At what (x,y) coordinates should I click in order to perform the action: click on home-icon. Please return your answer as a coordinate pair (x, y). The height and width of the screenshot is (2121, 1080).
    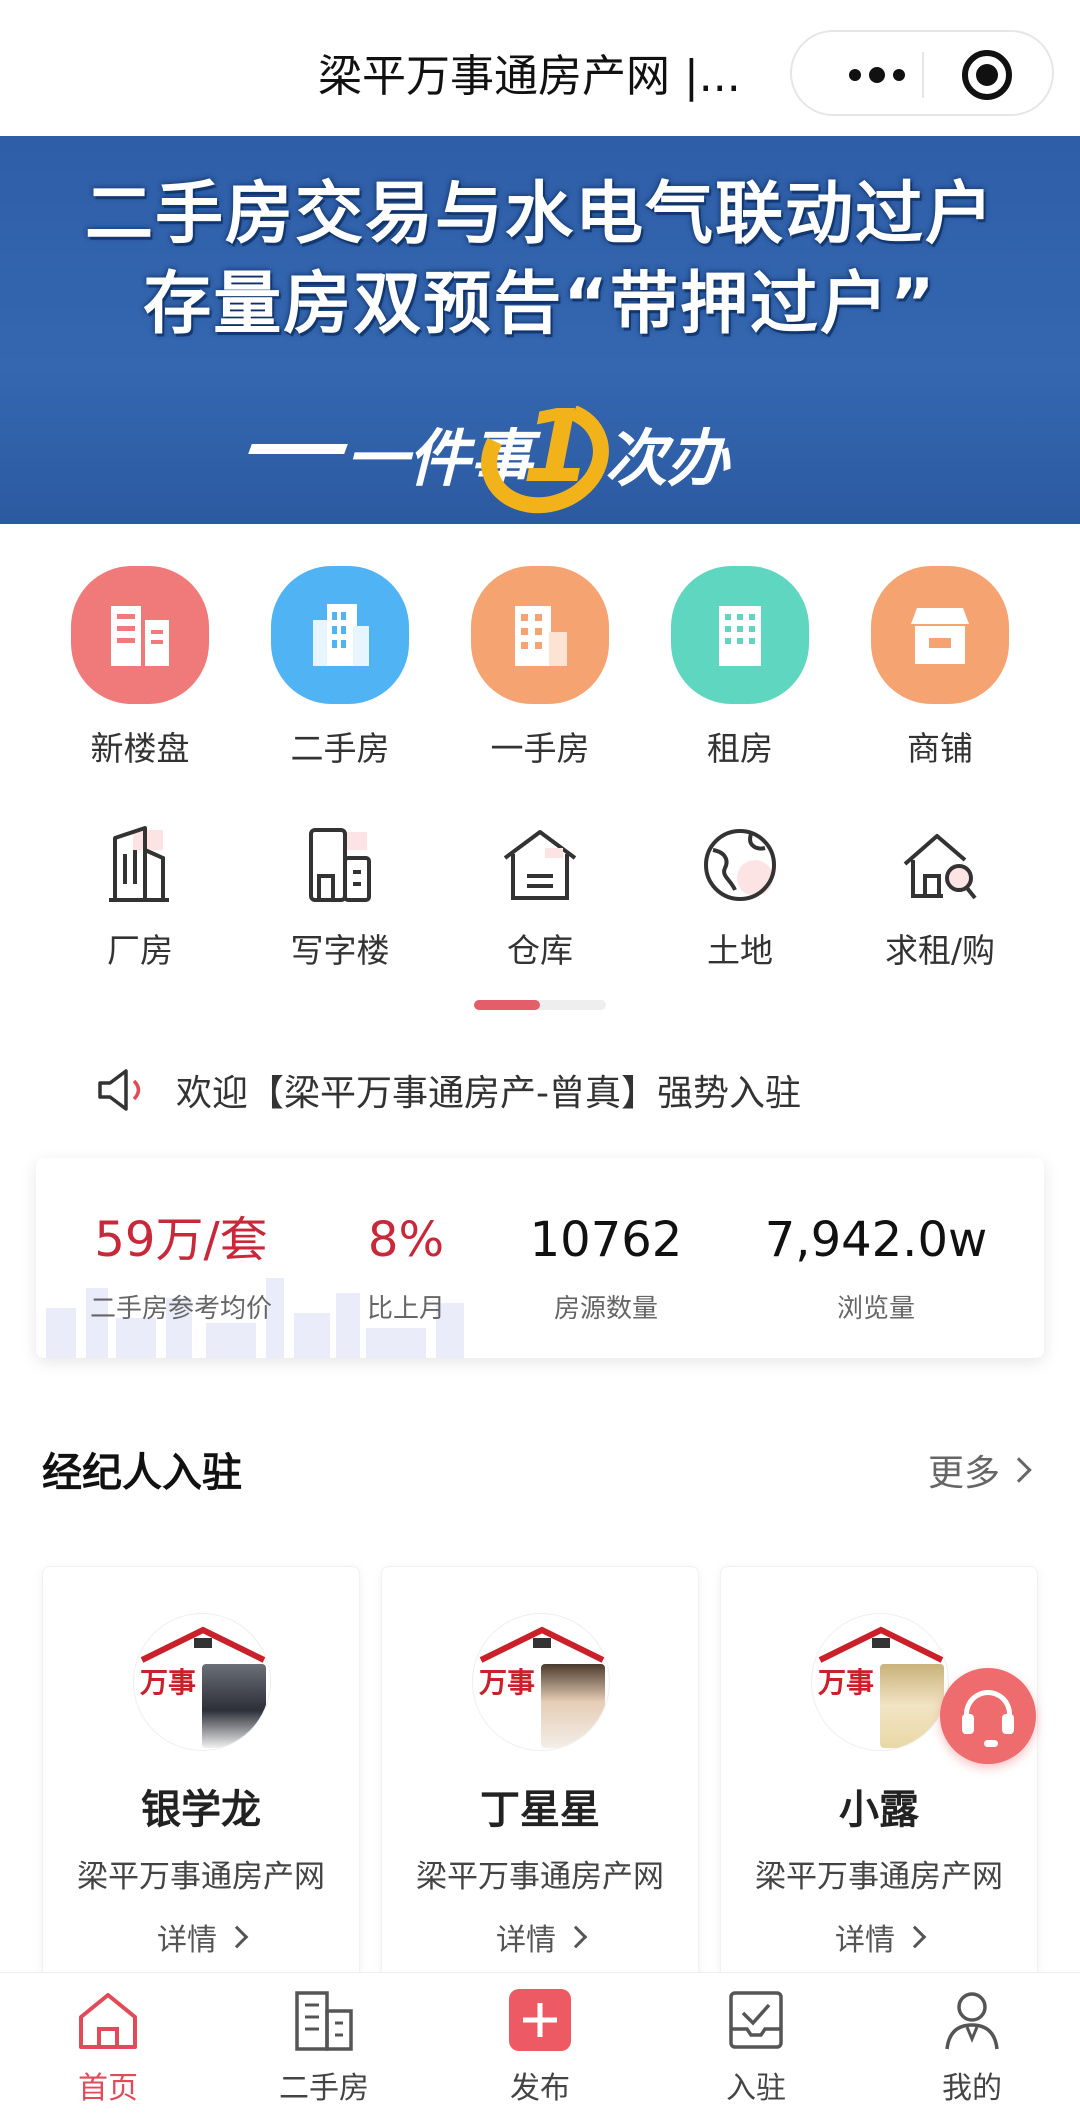
    Looking at the image, I should click on (108, 2020).